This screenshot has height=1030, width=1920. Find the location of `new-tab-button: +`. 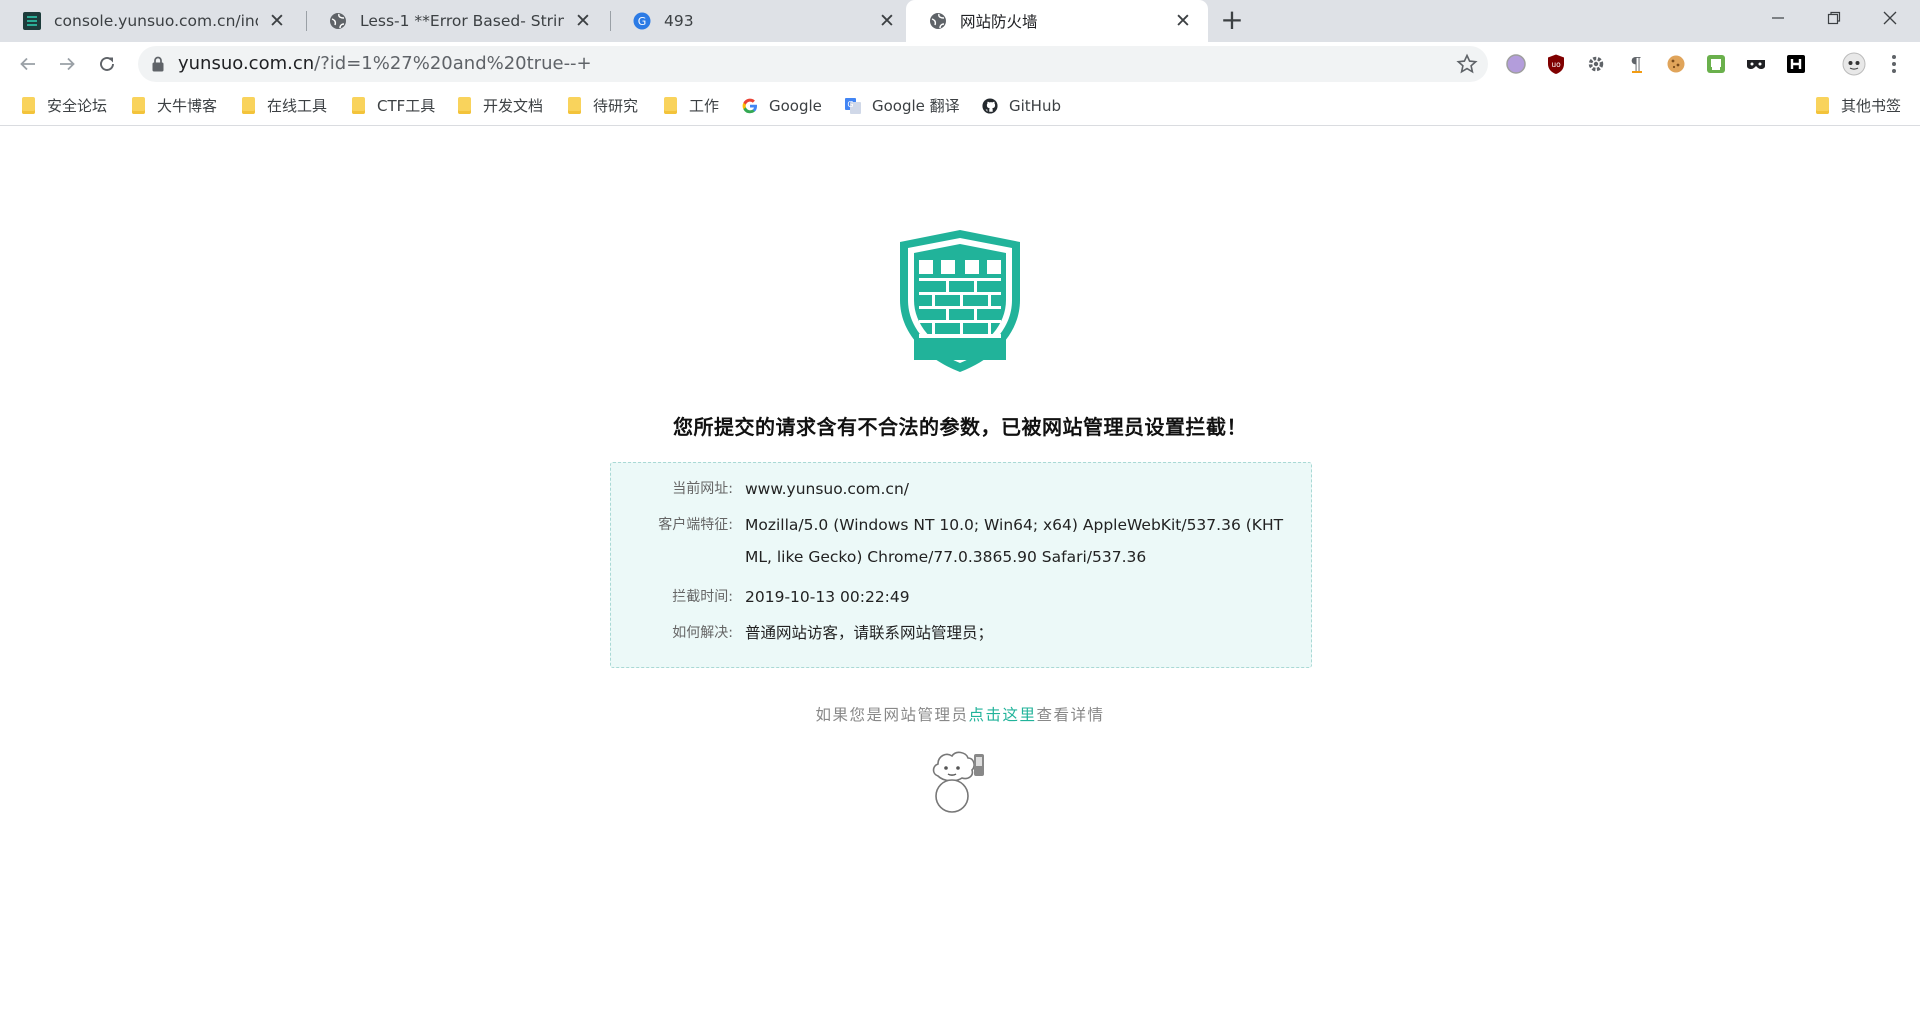

new-tab-button: + is located at coordinates (1232, 21).